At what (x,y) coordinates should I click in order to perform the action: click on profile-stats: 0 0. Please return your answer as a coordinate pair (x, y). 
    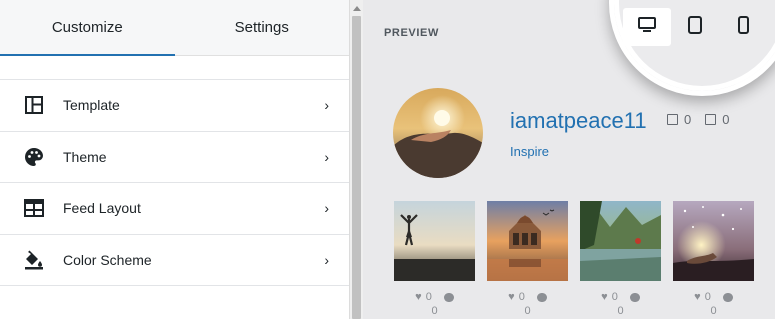
    Looking at the image, I should click on (698, 119).